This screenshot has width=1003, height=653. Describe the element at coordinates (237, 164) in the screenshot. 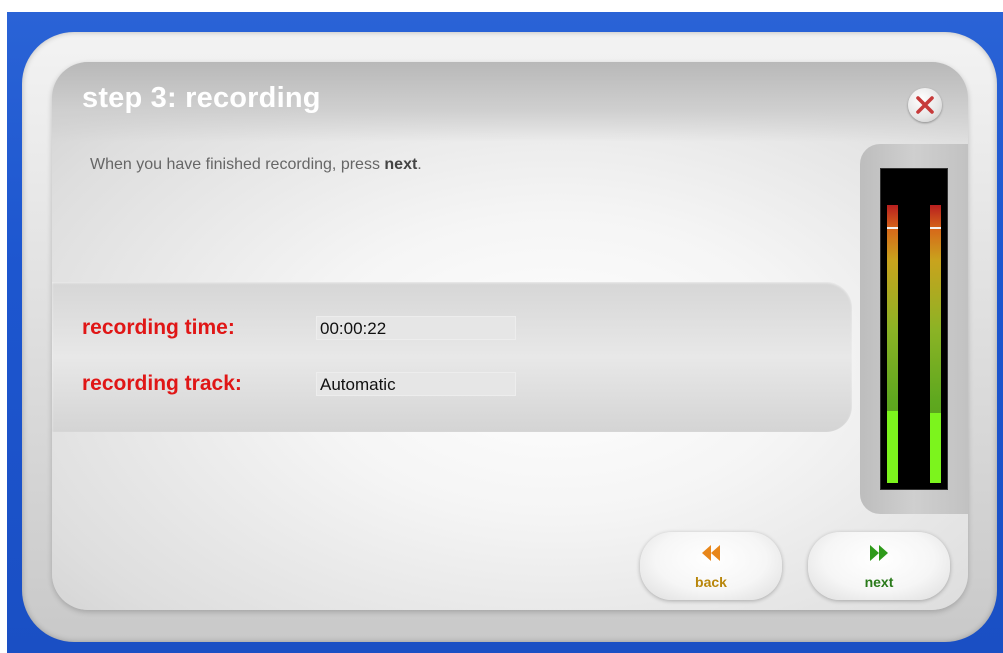

I see `instruction-prefix: When you have finished recording, press` at that location.